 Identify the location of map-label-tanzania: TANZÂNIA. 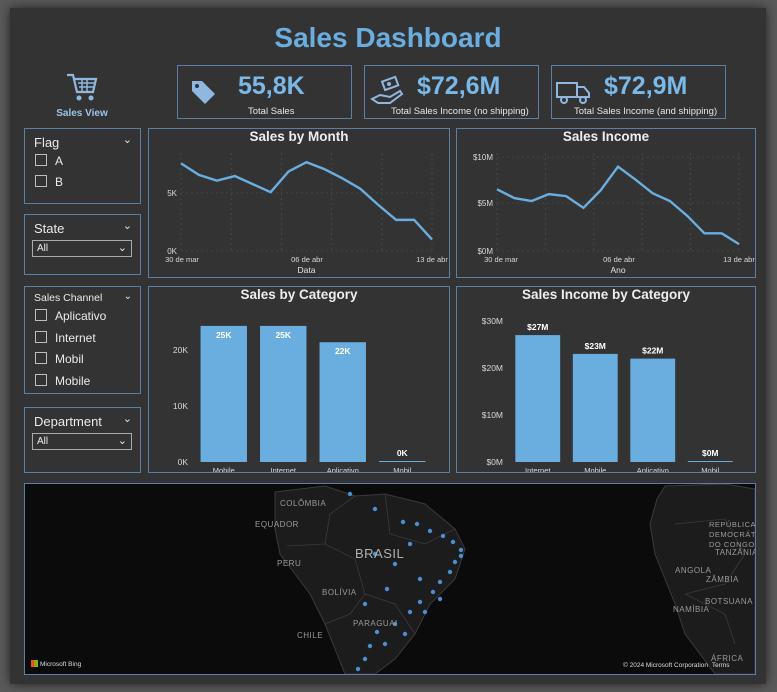
(735, 552).